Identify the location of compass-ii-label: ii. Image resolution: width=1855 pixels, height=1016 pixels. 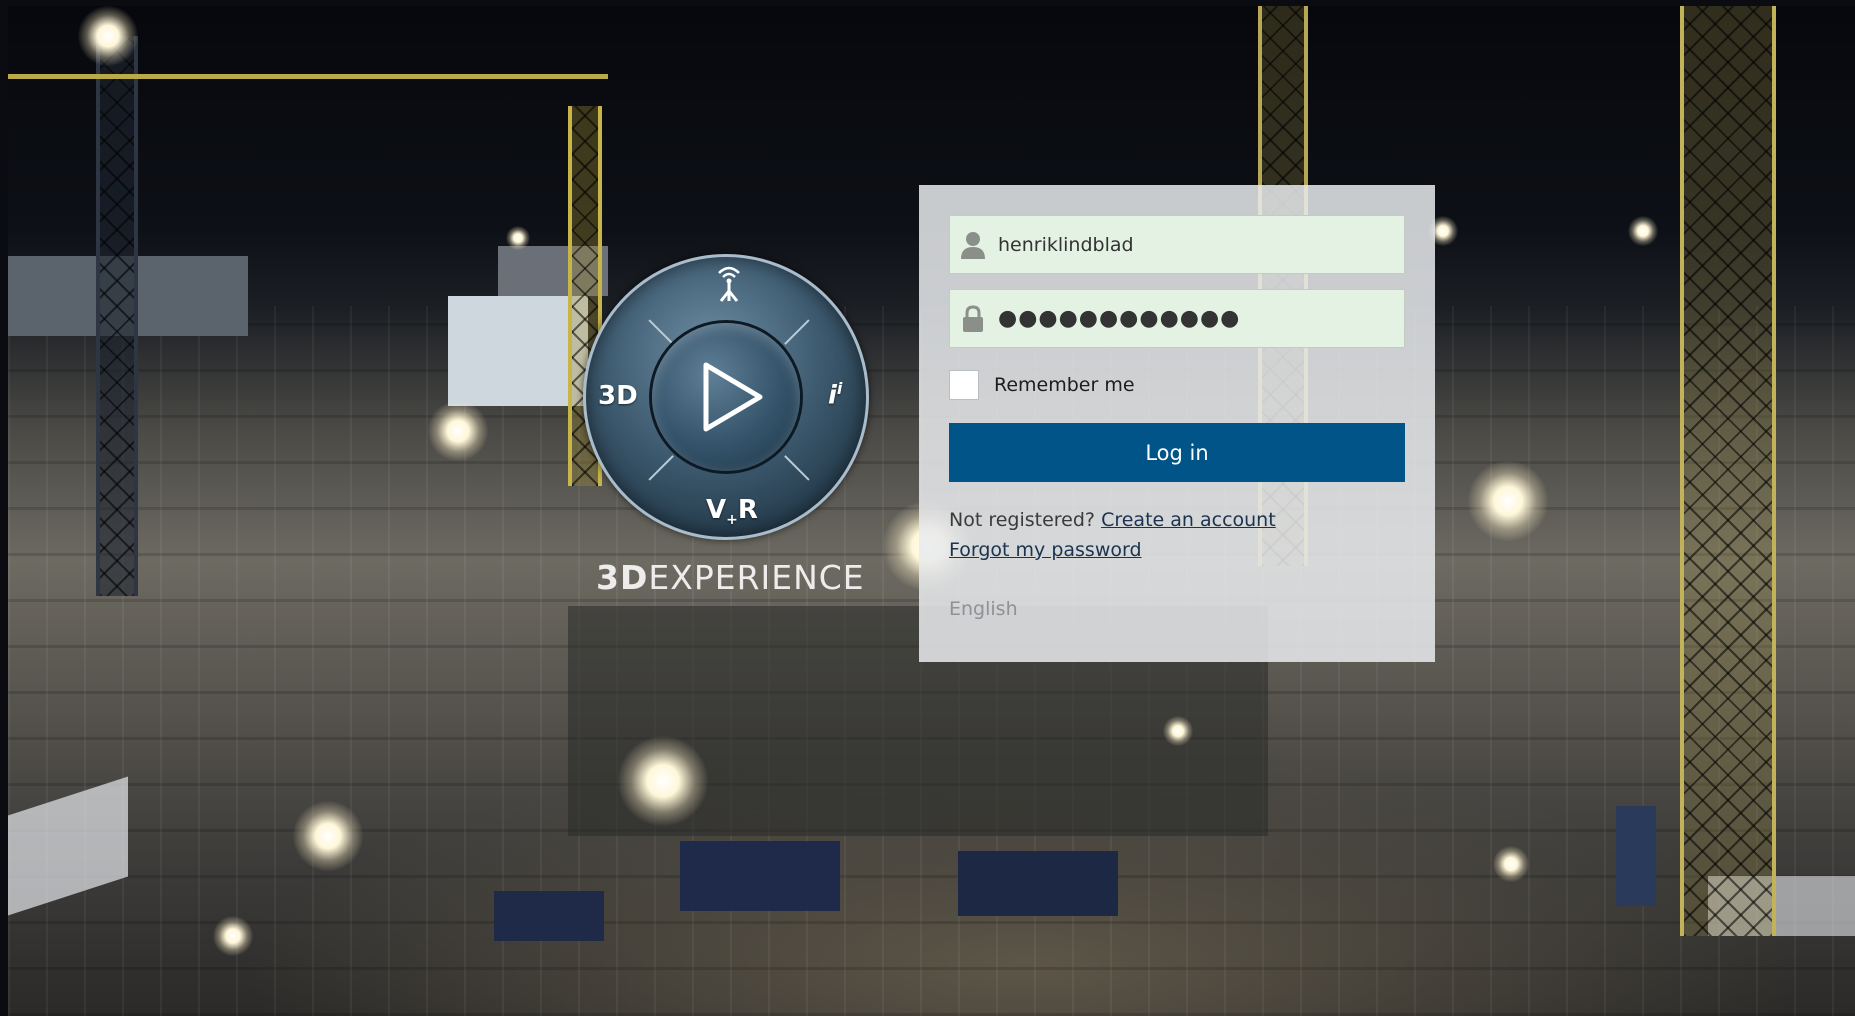
(835, 395).